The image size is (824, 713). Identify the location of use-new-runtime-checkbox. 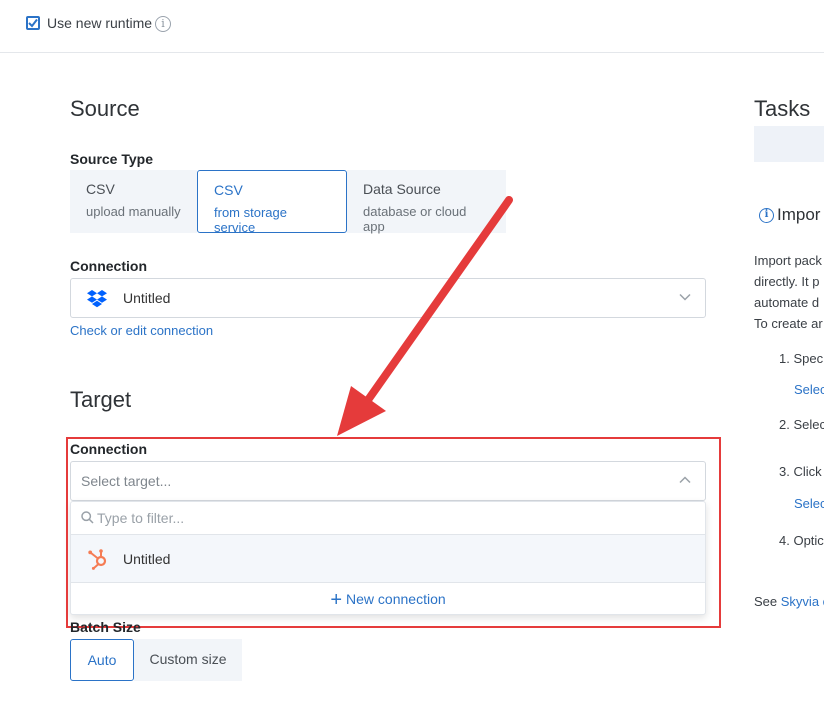
(33, 23).